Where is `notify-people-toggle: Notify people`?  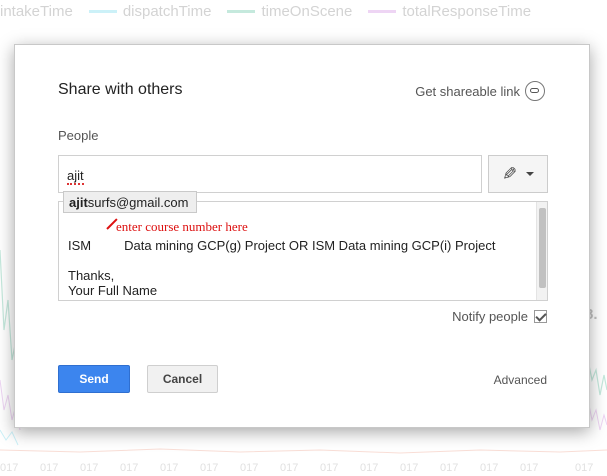
notify-people-toggle: Notify people is located at coordinates (499, 316).